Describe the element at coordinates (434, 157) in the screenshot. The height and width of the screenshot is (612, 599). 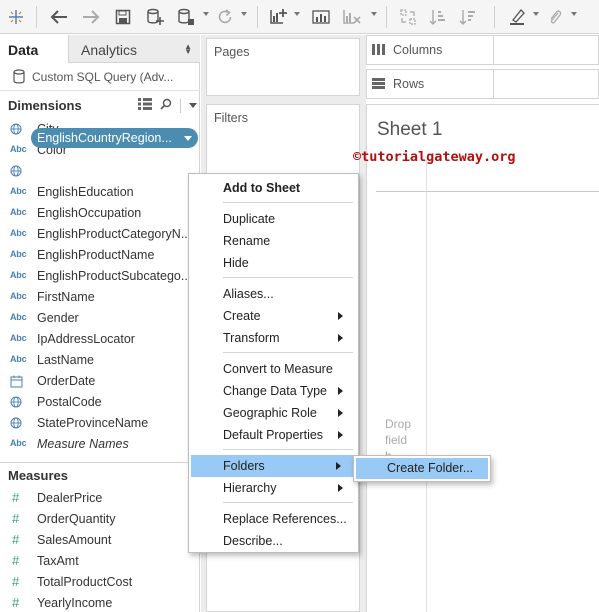
I see `watermark: ©tutorialgateway.org` at that location.